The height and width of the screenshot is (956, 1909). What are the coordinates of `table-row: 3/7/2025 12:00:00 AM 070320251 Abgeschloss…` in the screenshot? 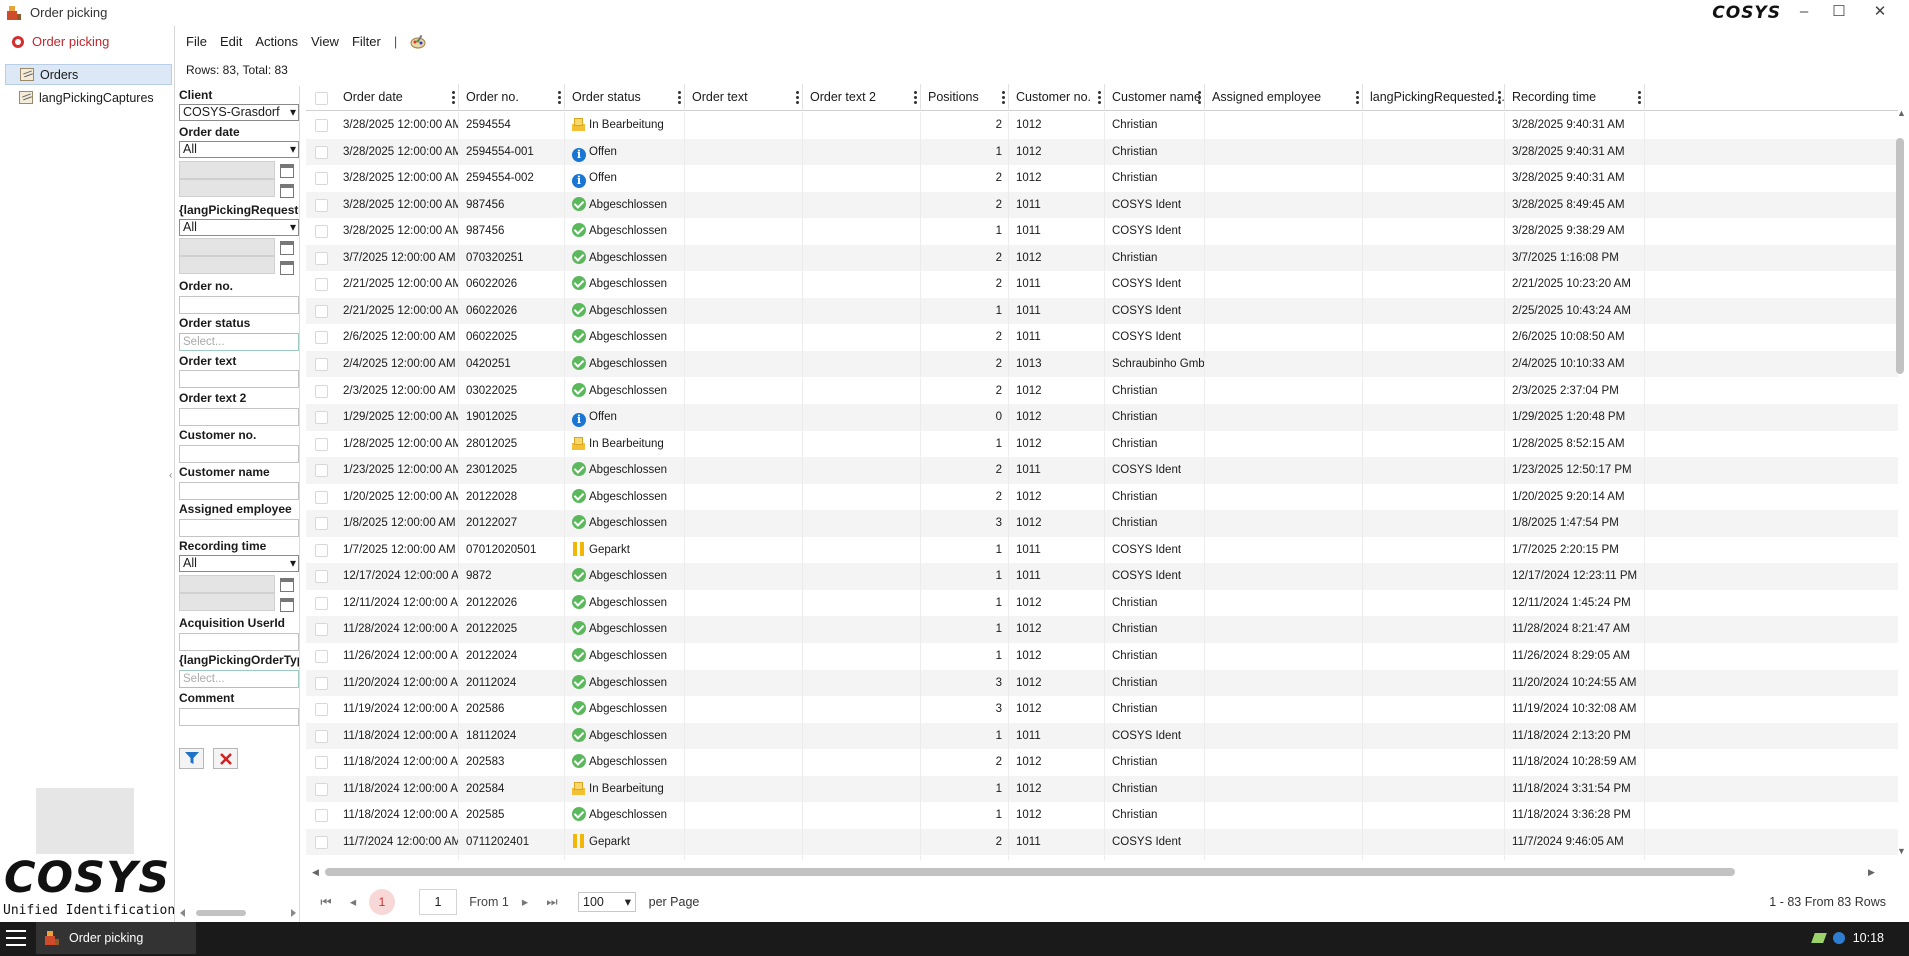 It's located at (1102, 258).